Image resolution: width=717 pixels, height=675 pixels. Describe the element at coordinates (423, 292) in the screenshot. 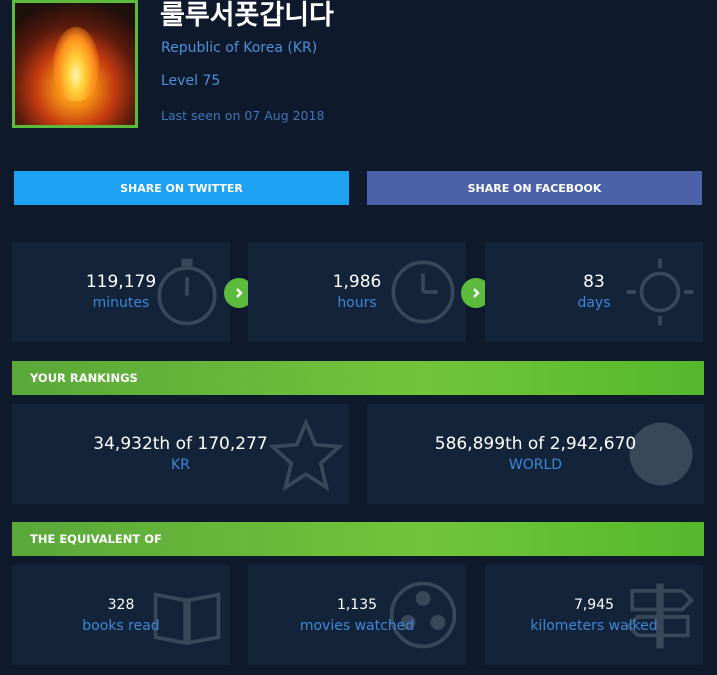

I see `clock-icon` at that location.